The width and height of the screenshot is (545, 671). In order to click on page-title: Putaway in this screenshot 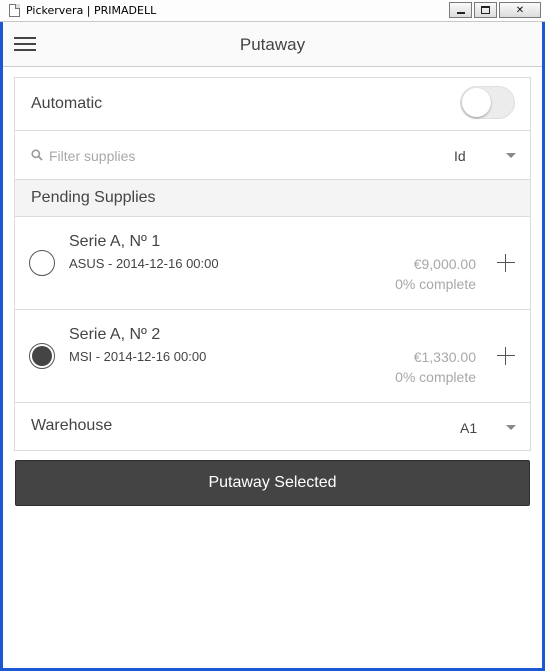, I will do `click(272, 44)`.